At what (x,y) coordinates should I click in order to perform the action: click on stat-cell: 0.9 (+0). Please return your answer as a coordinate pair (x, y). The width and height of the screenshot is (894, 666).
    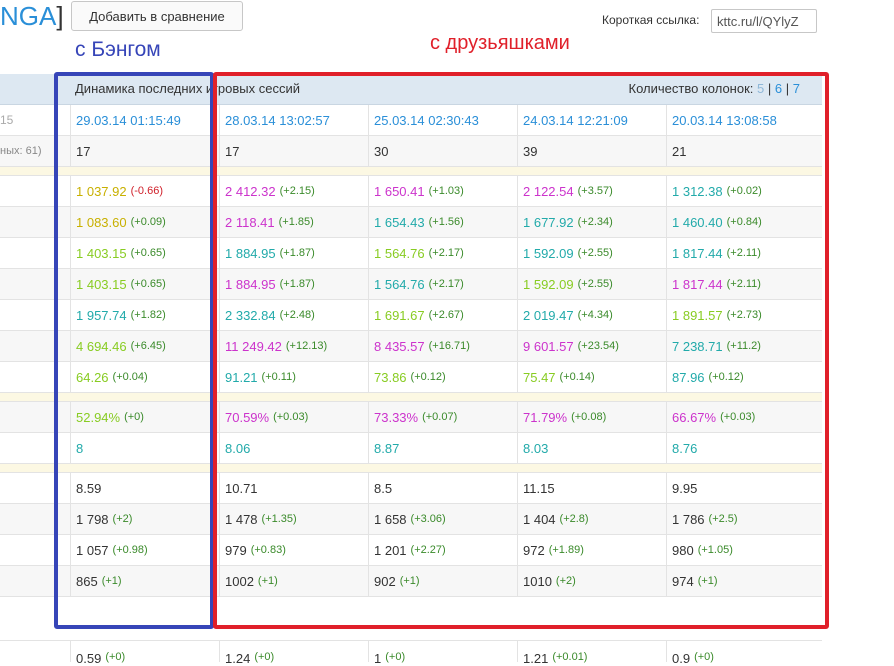
    Looking at the image, I should click on (744, 653).